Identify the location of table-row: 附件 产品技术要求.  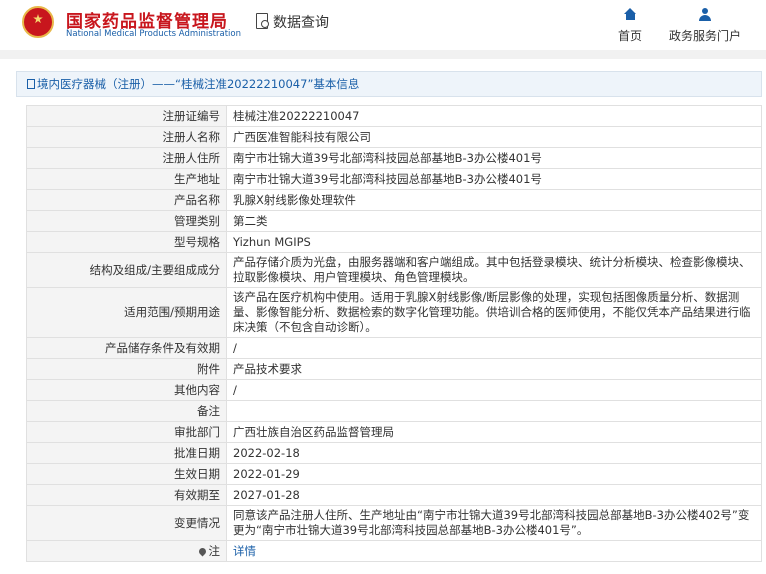
(394, 369).